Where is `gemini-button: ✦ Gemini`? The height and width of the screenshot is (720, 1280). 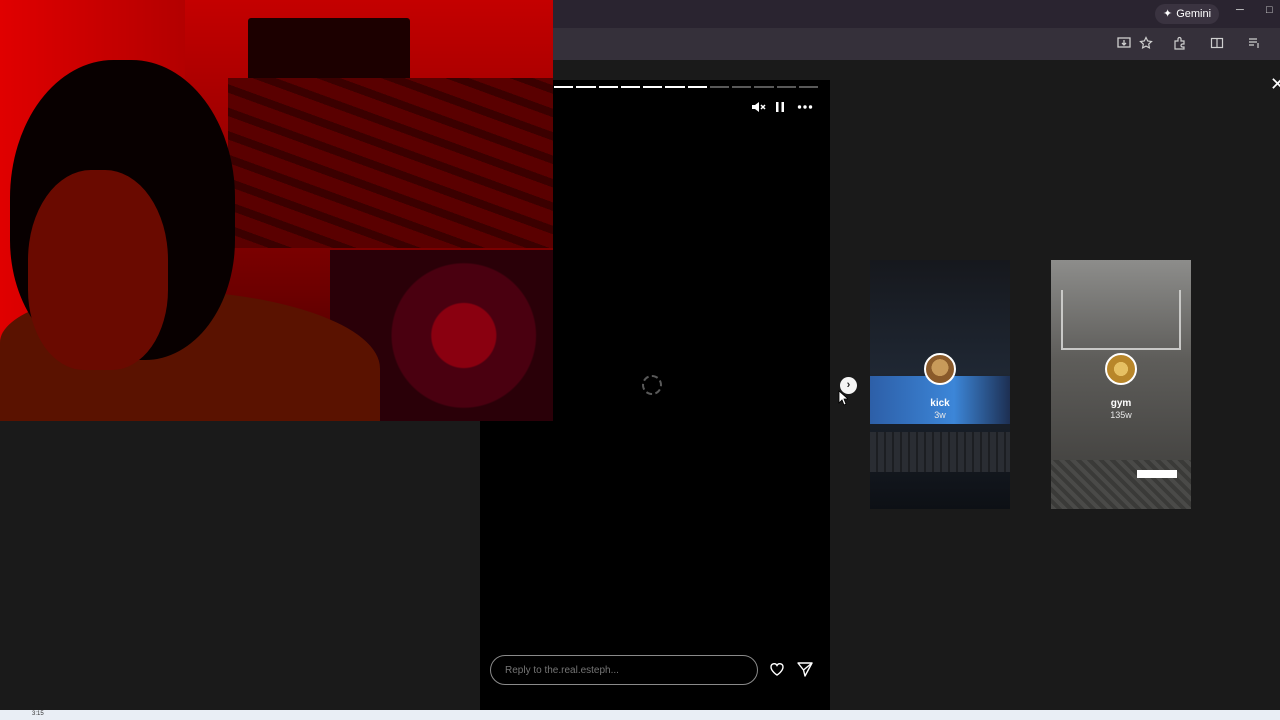
gemini-button: ✦ Gemini is located at coordinates (1187, 14).